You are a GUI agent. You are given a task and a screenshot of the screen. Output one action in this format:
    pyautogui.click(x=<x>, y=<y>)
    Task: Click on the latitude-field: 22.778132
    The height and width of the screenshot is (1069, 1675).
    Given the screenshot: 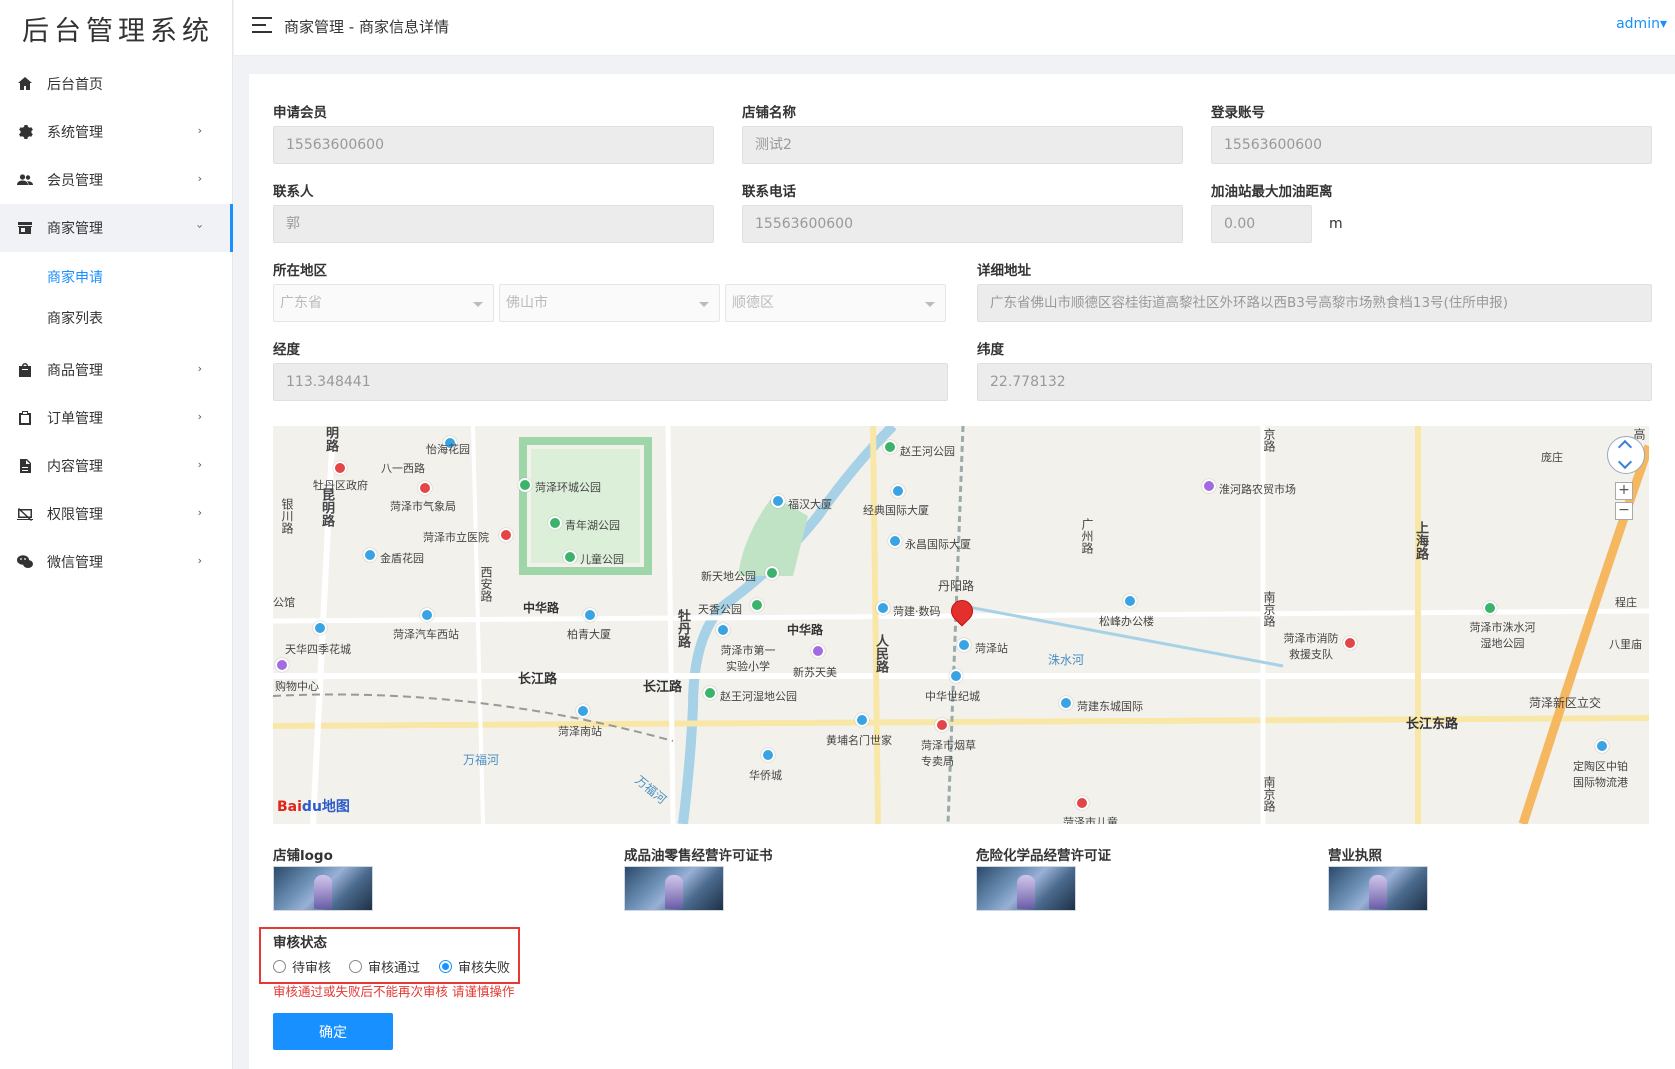 What is the action you would take?
    pyautogui.click(x=1314, y=382)
    